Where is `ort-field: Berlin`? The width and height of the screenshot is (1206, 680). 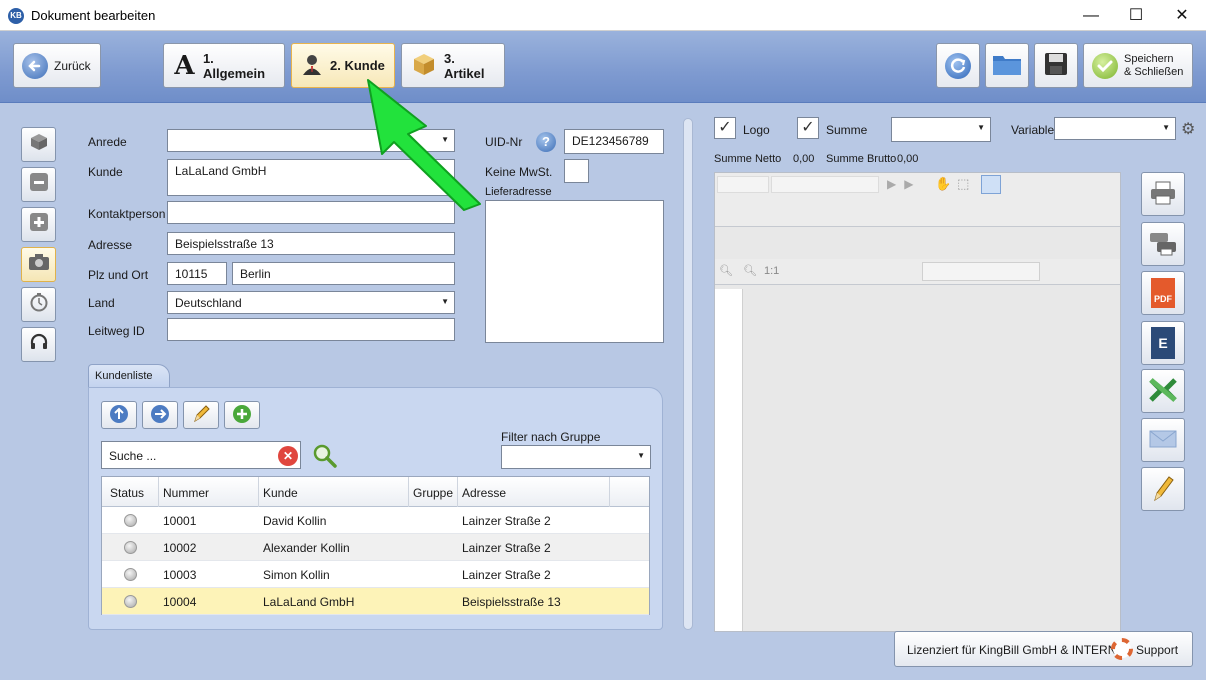
ort-field: Berlin is located at coordinates (343, 273).